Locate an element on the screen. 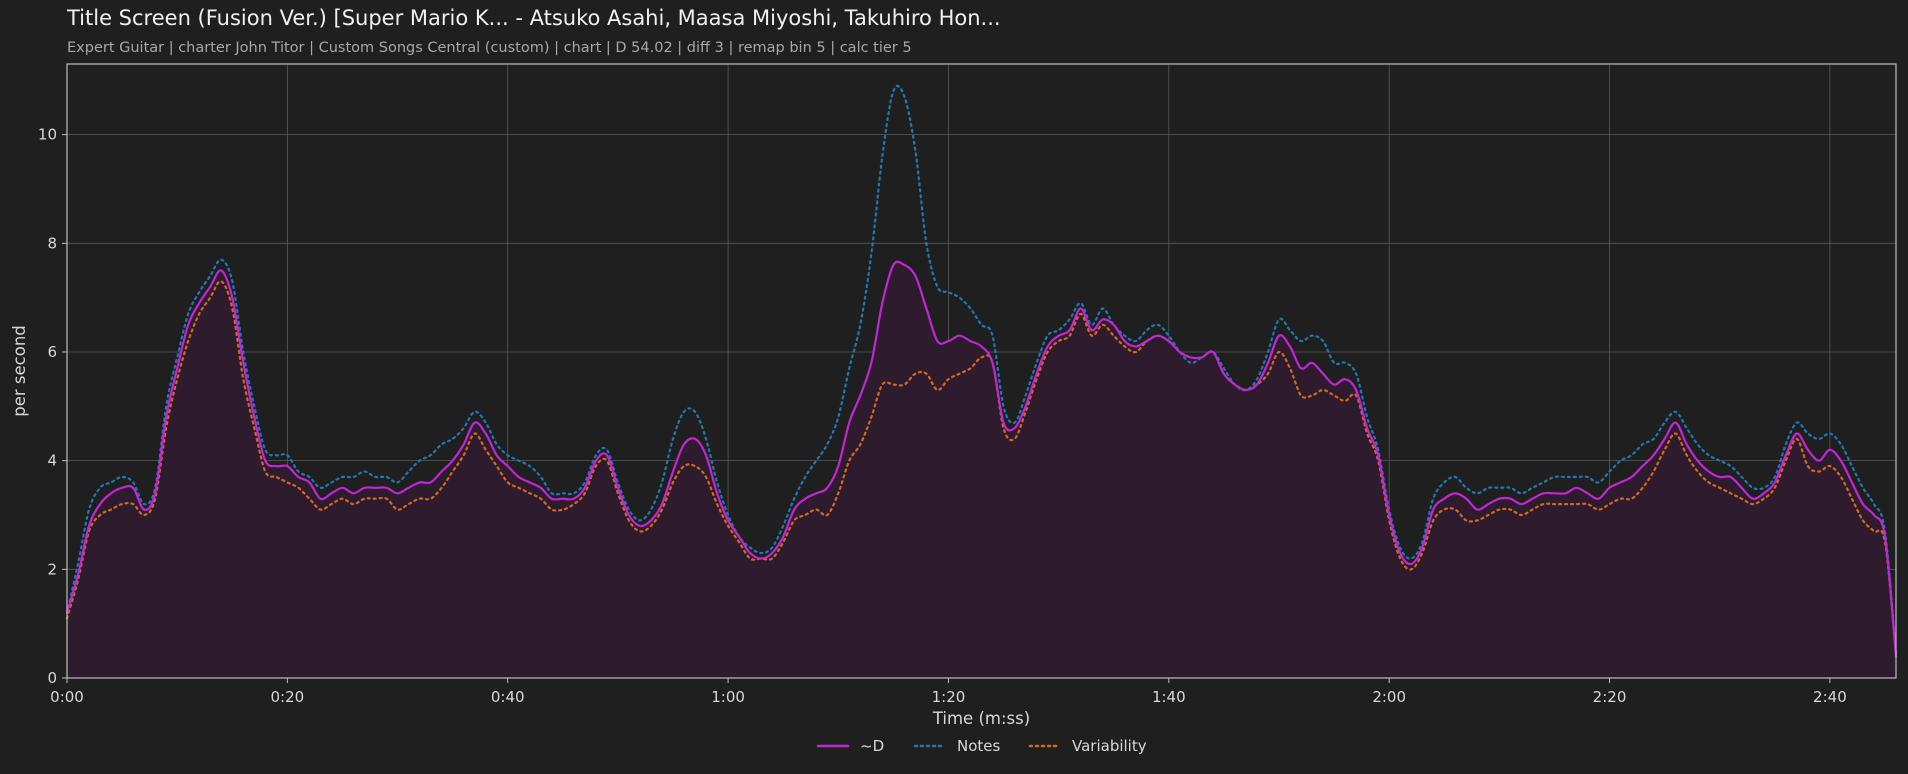 This screenshot has height=774, width=1908. y-tick-label: 4 is located at coordinates (52, 461).